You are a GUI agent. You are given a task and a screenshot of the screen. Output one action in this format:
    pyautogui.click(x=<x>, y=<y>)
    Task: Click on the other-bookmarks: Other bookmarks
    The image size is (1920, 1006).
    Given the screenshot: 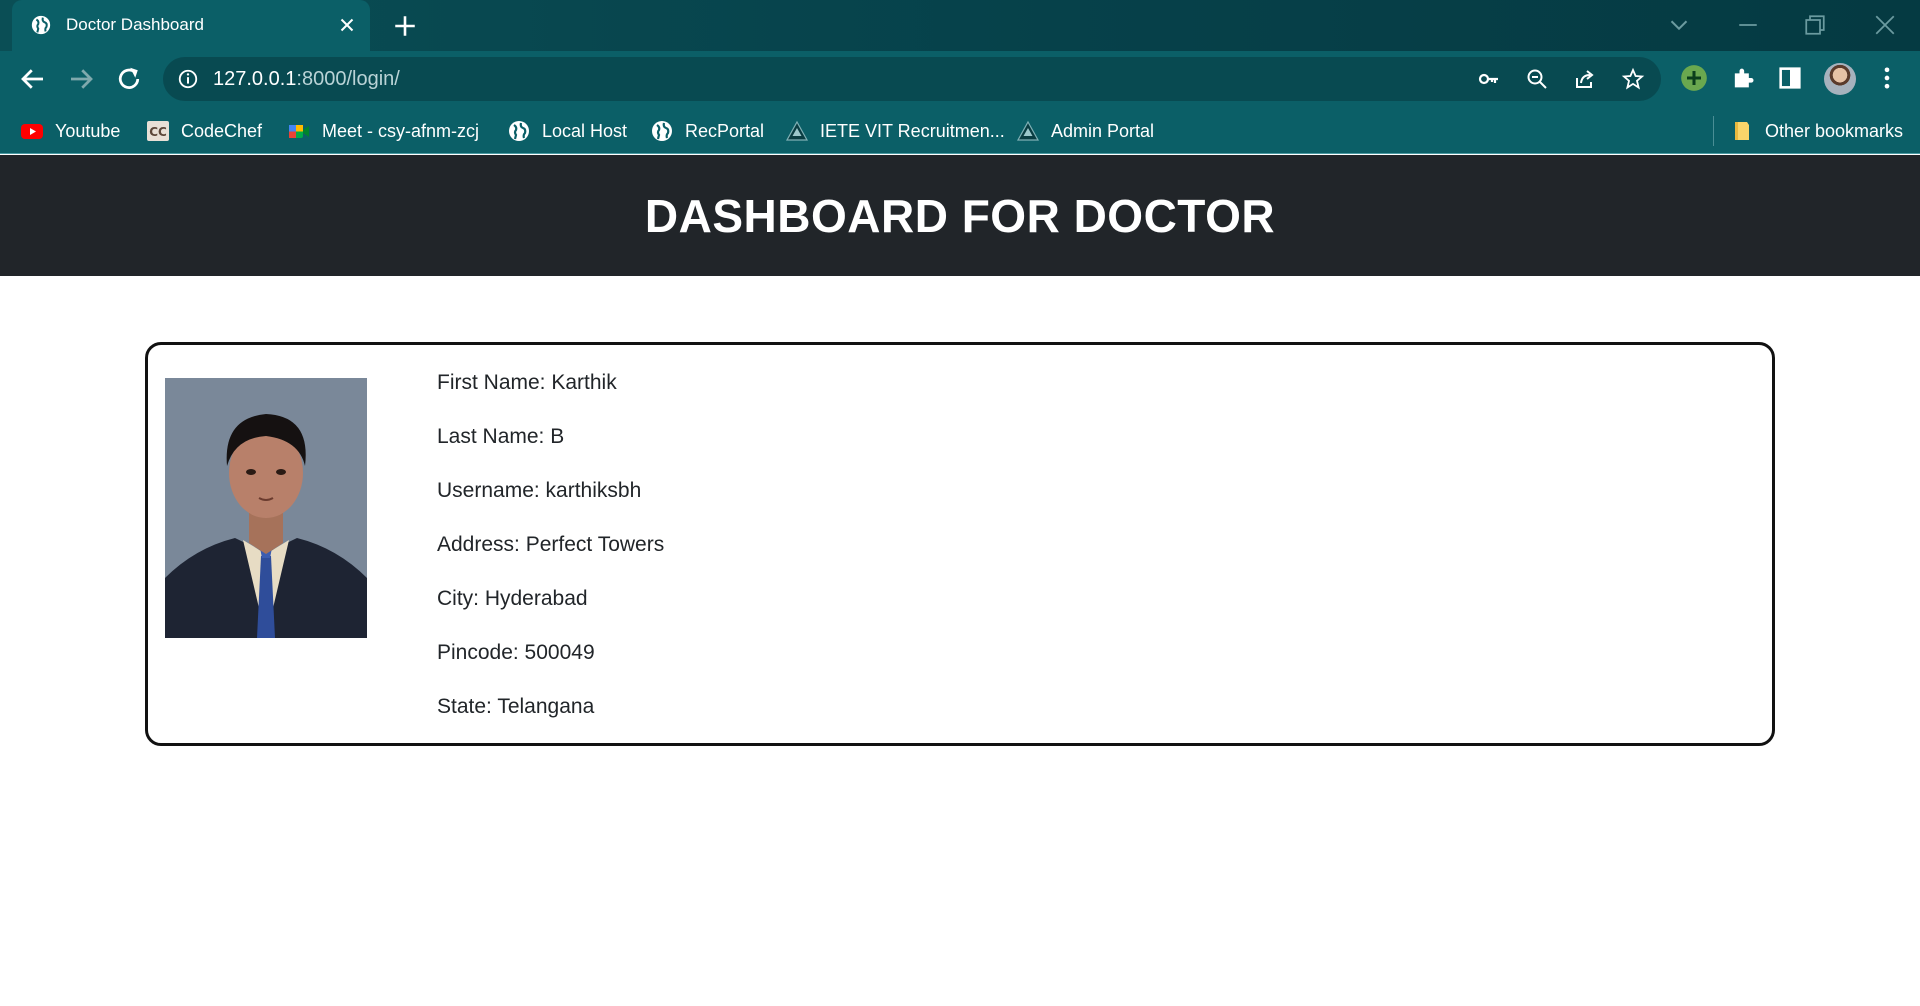 What is the action you would take?
    pyautogui.click(x=1816, y=131)
    